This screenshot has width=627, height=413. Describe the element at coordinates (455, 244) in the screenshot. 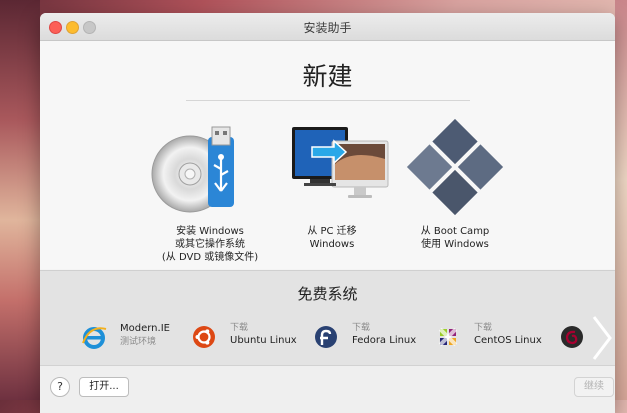

I see `bootcamp-label-2: 使用 Windows` at that location.